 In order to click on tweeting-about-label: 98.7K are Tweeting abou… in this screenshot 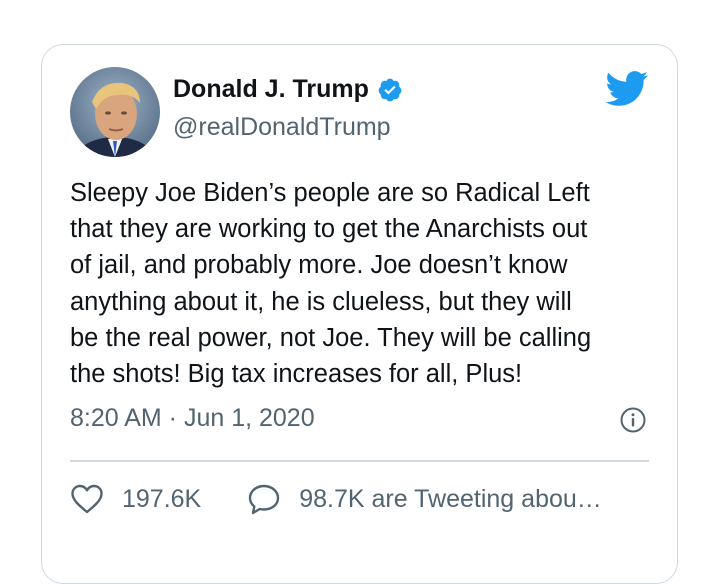, I will do `click(450, 498)`.